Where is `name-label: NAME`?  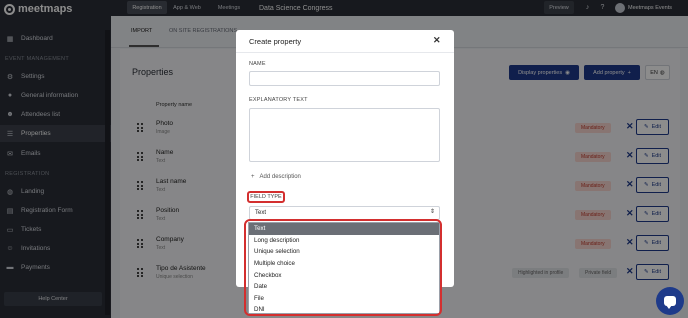
name-label: NAME is located at coordinates (257, 64).